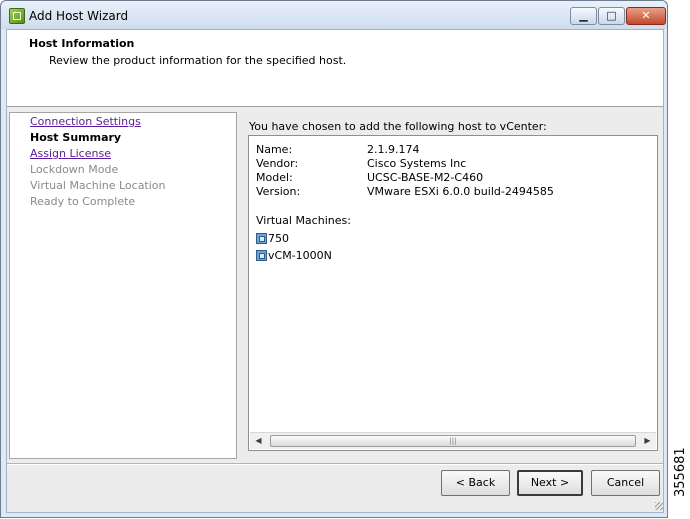  I want to click on vm-list-item: vCM-1000N, so click(294, 255).